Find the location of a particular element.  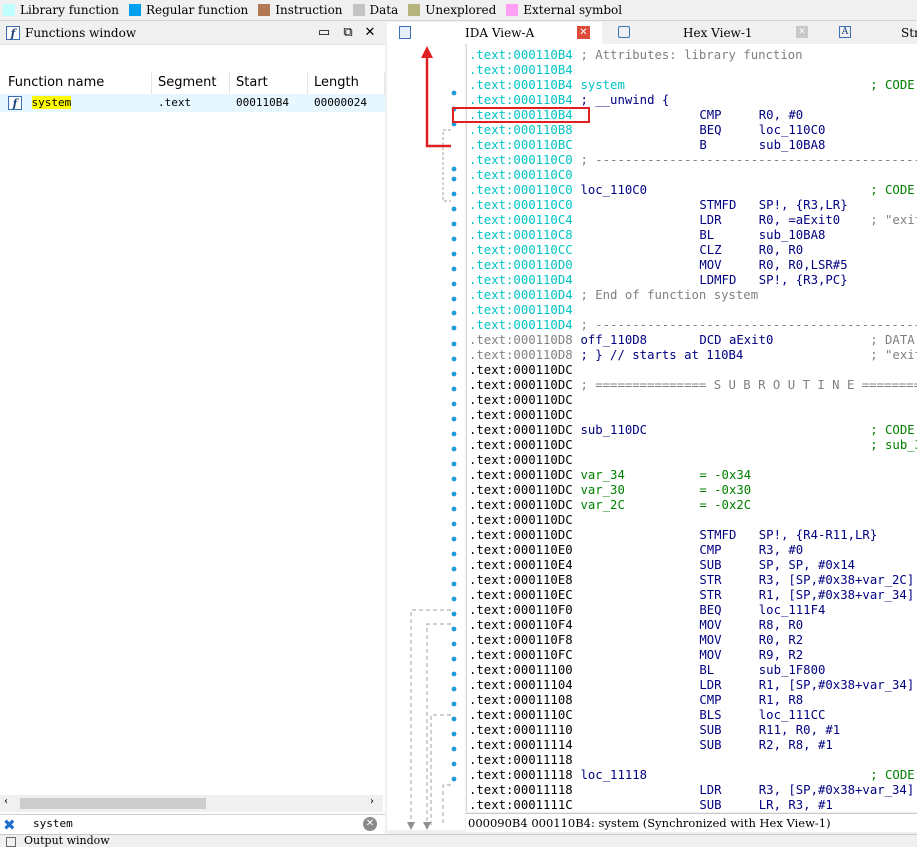

disasm-line: .text:000110E0 CMP R3, #0 is located at coordinates (636, 550).